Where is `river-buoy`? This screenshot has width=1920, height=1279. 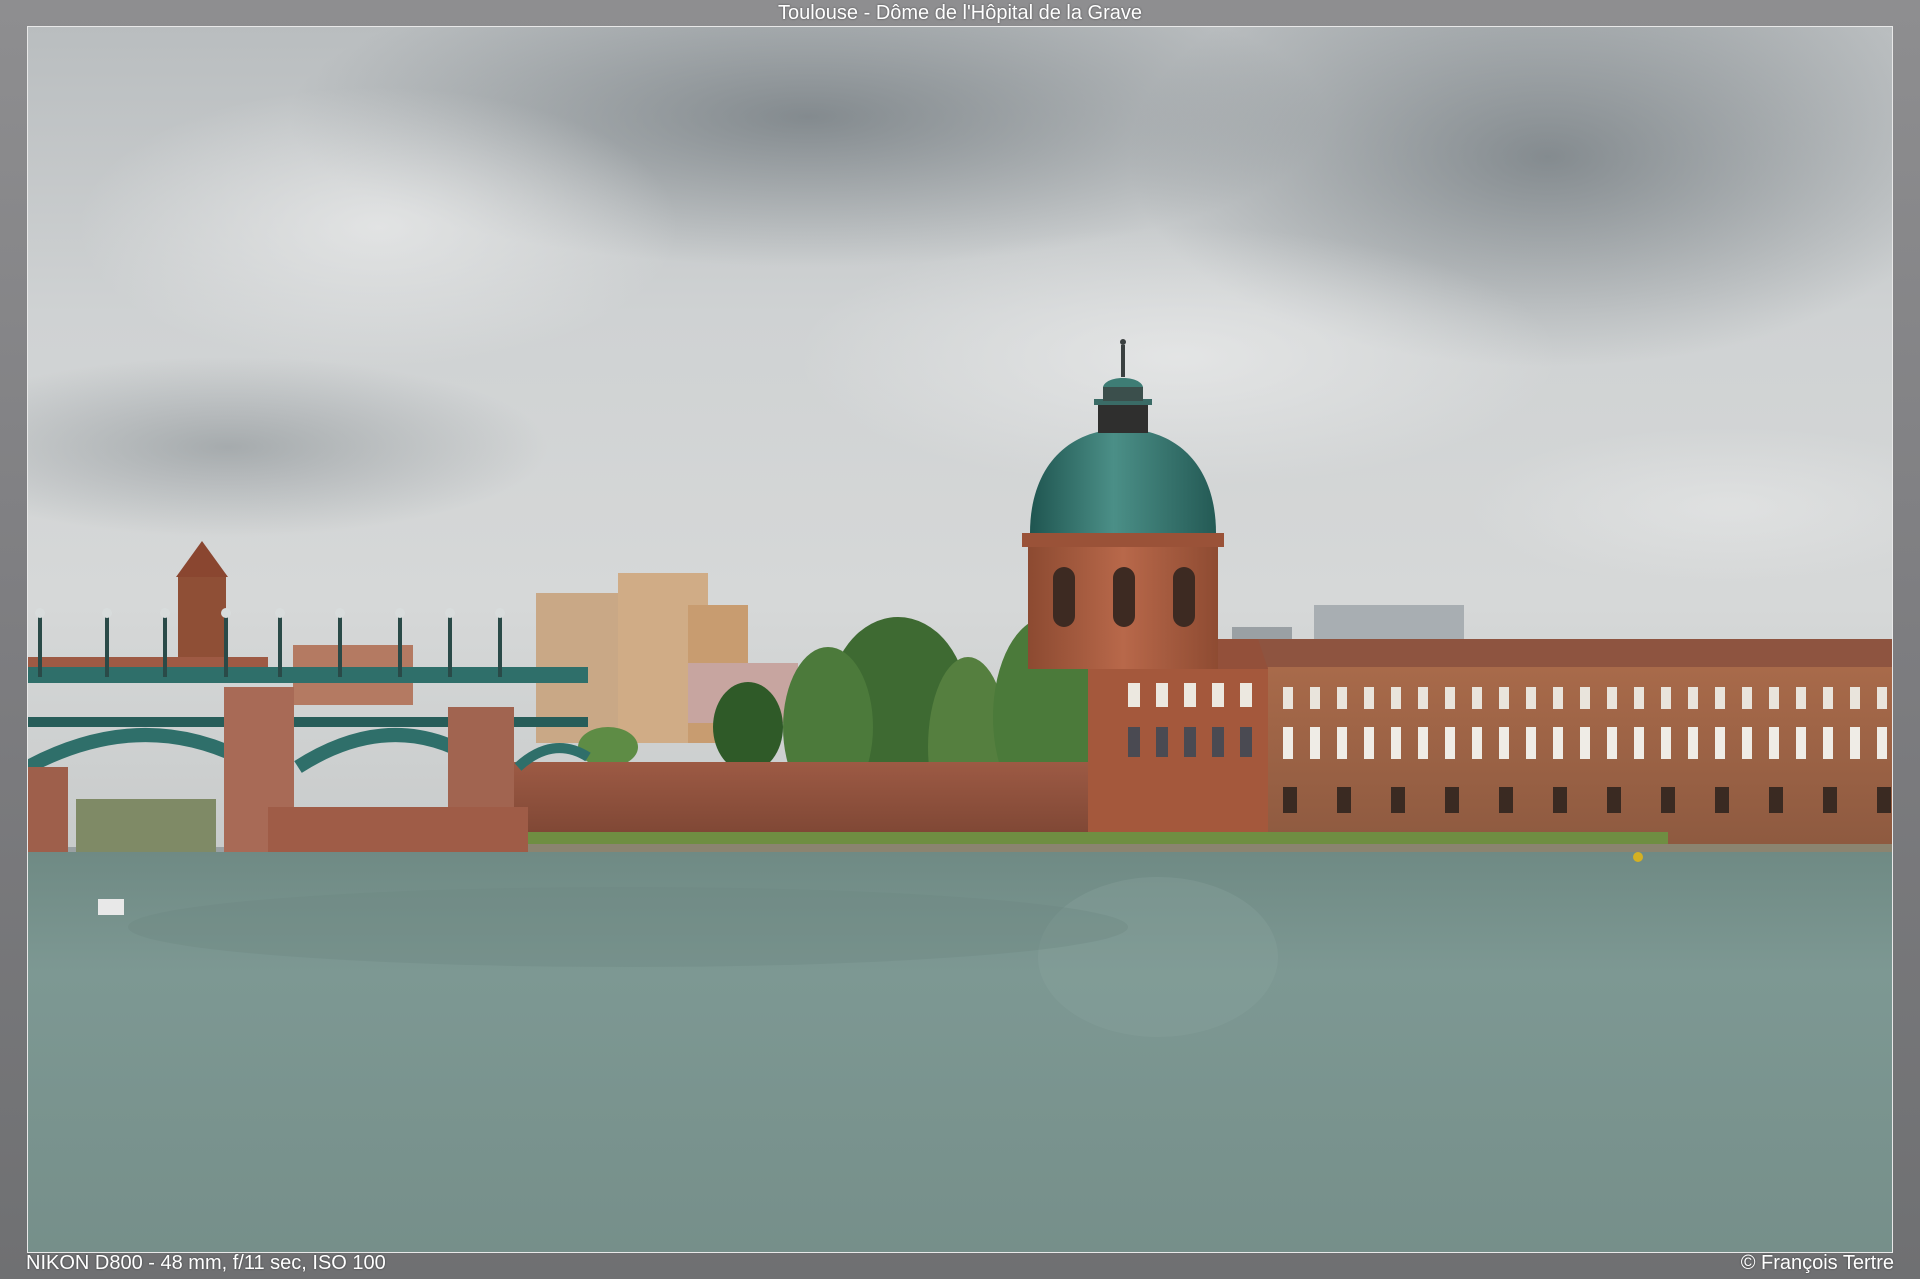 river-buoy is located at coordinates (1638, 857).